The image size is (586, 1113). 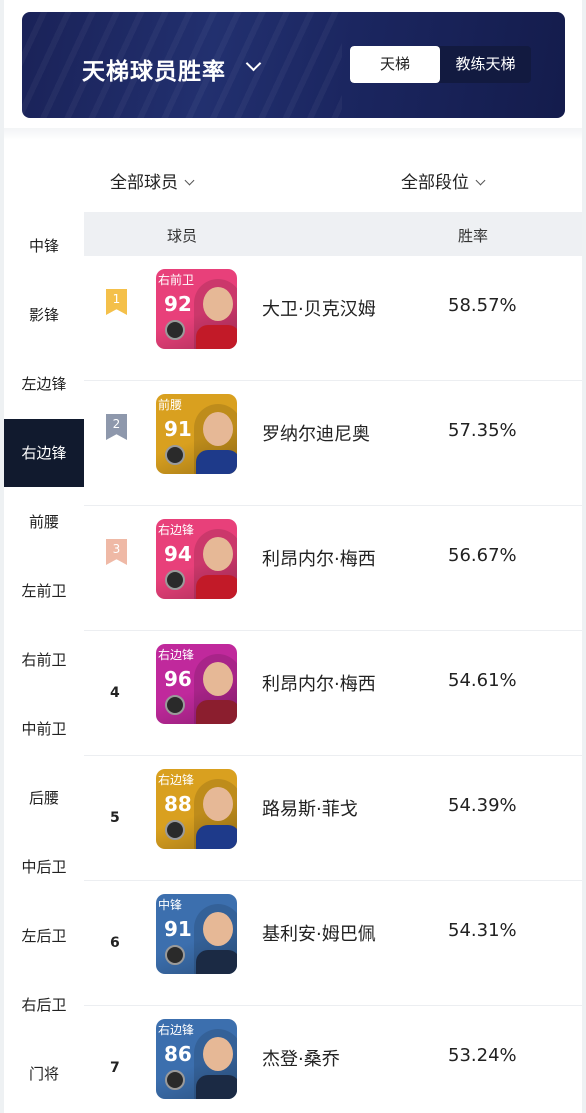 What do you see at coordinates (178, 554) in the screenshot?
I see `card-rating: 94` at bounding box center [178, 554].